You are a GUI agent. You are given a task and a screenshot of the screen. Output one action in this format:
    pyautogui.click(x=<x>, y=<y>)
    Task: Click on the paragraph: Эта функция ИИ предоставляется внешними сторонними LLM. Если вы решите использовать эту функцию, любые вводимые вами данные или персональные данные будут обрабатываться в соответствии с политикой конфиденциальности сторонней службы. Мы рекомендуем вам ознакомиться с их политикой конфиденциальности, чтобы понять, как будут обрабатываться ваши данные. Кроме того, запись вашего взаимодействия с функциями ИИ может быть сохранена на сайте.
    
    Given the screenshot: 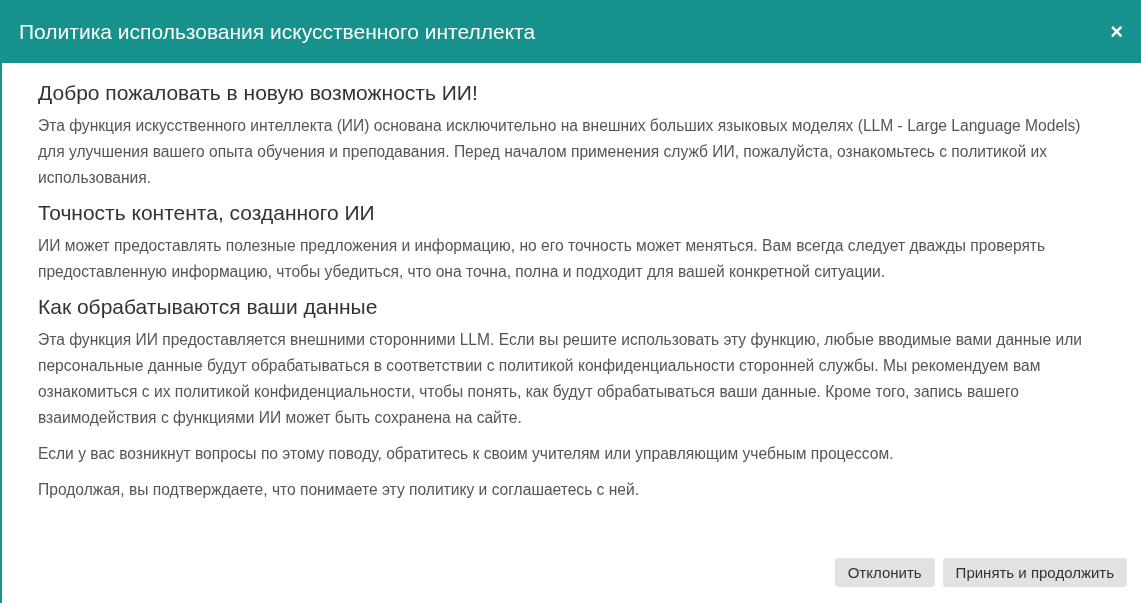 What is the action you would take?
    pyautogui.click(x=561, y=379)
    